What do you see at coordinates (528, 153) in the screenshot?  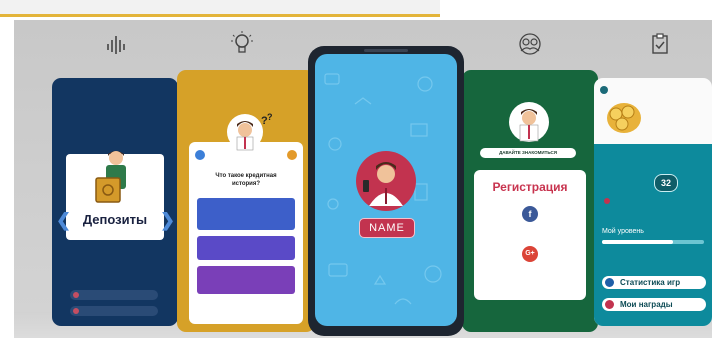 I see `registration-banner: ДАВАЙТЕ ЗНАКОМИТЬСЯ` at bounding box center [528, 153].